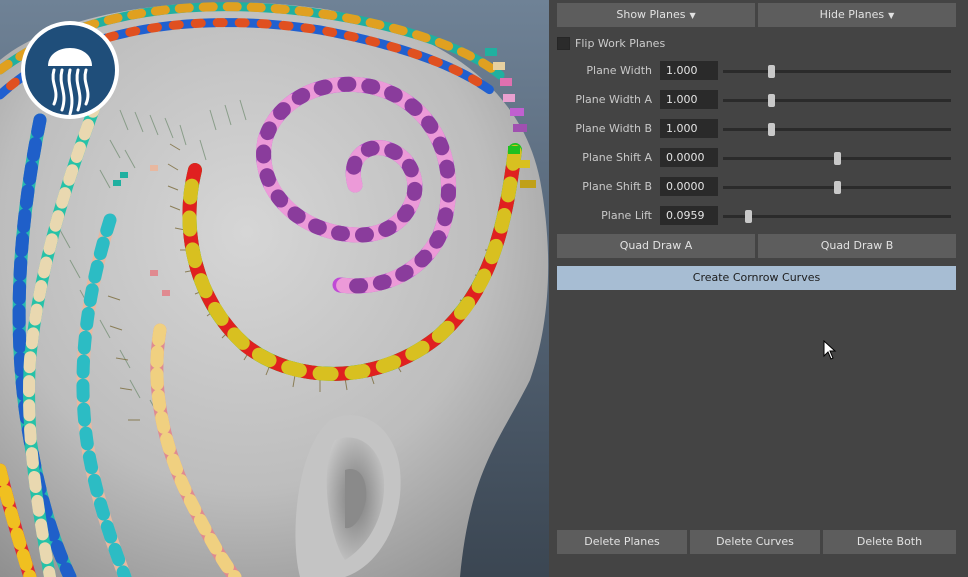 This screenshot has width=968, height=577. What do you see at coordinates (656, 246) in the screenshot?
I see `quad-draw-a-button: Quad Draw A` at bounding box center [656, 246].